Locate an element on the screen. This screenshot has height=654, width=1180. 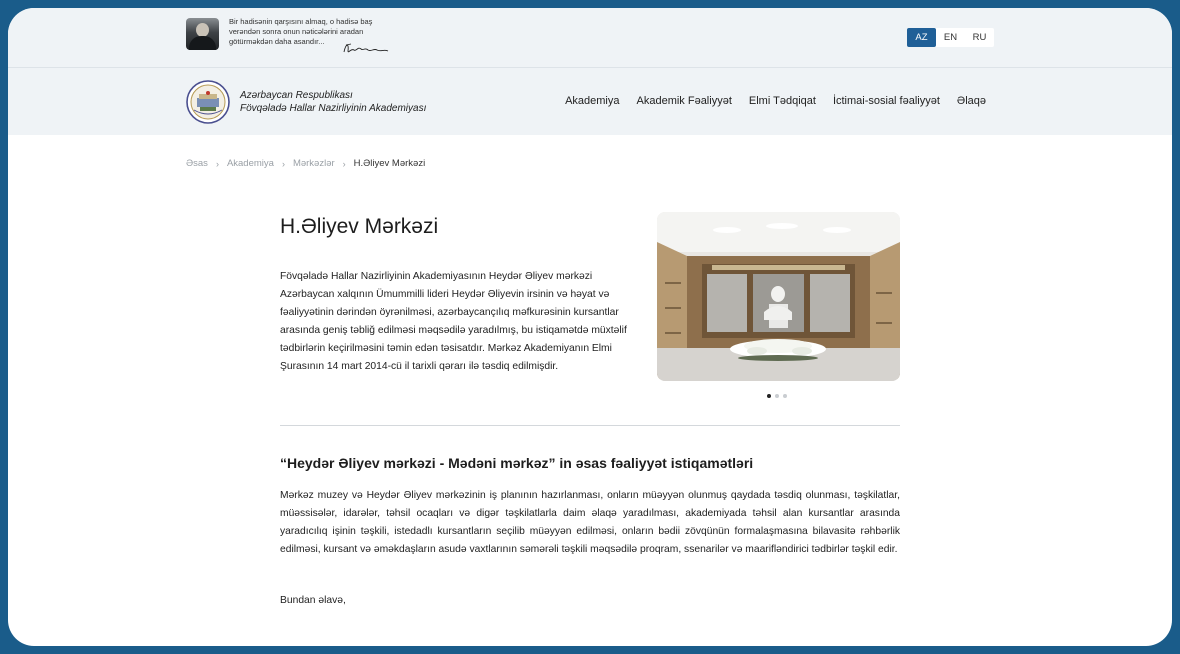
language-switcher: AZ EN RU is located at coordinates (950, 37).